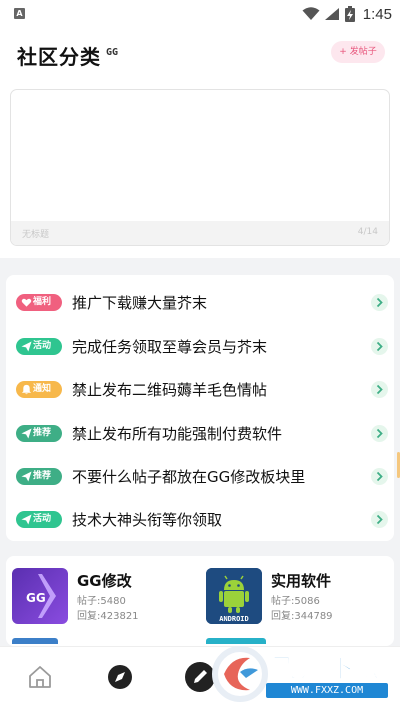  I want to click on watermark-logo: 飞翔下载 WWW.FXXZ.COM, so click(301, 674).